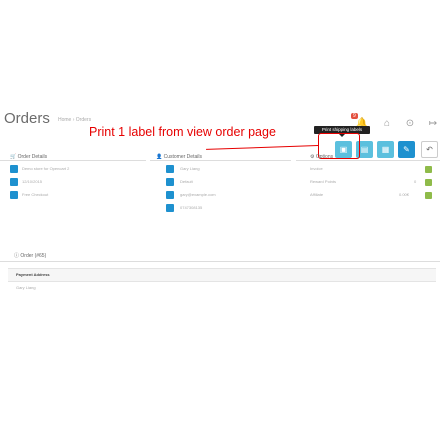 Image resolution: width=445 pixels, height=445 pixels. What do you see at coordinates (404, 194) in the screenshot?
I see `affiliate-value: 0.00€` at bounding box center [404, 194].